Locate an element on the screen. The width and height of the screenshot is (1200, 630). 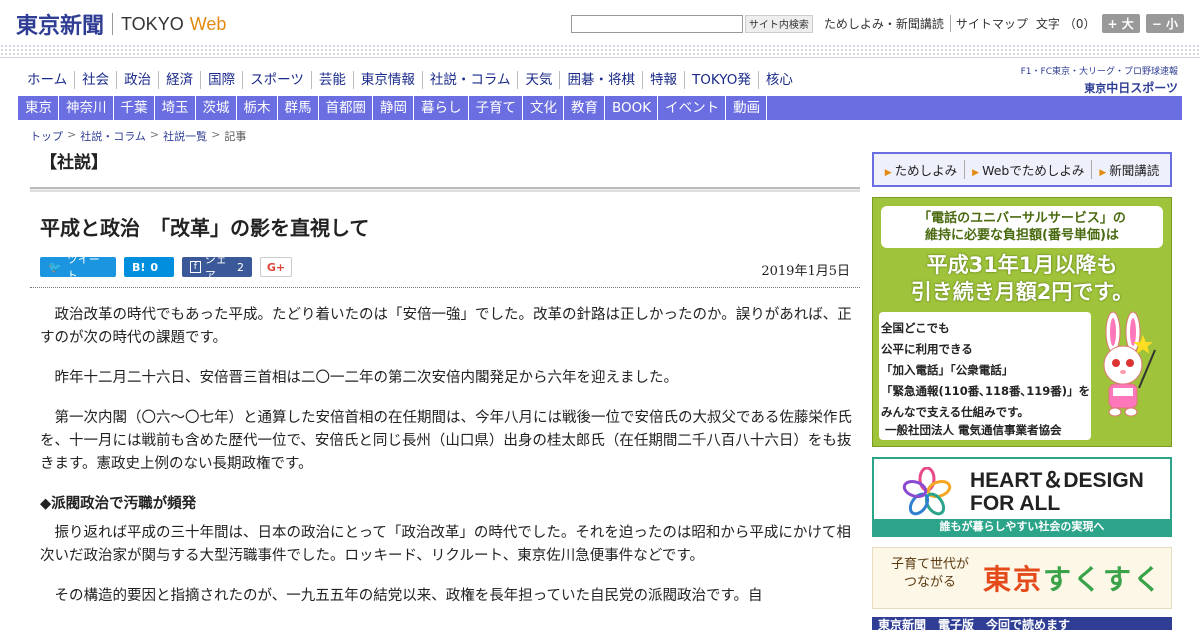
site-search-button: サイト内検索 is located at coordinates (778, 23).